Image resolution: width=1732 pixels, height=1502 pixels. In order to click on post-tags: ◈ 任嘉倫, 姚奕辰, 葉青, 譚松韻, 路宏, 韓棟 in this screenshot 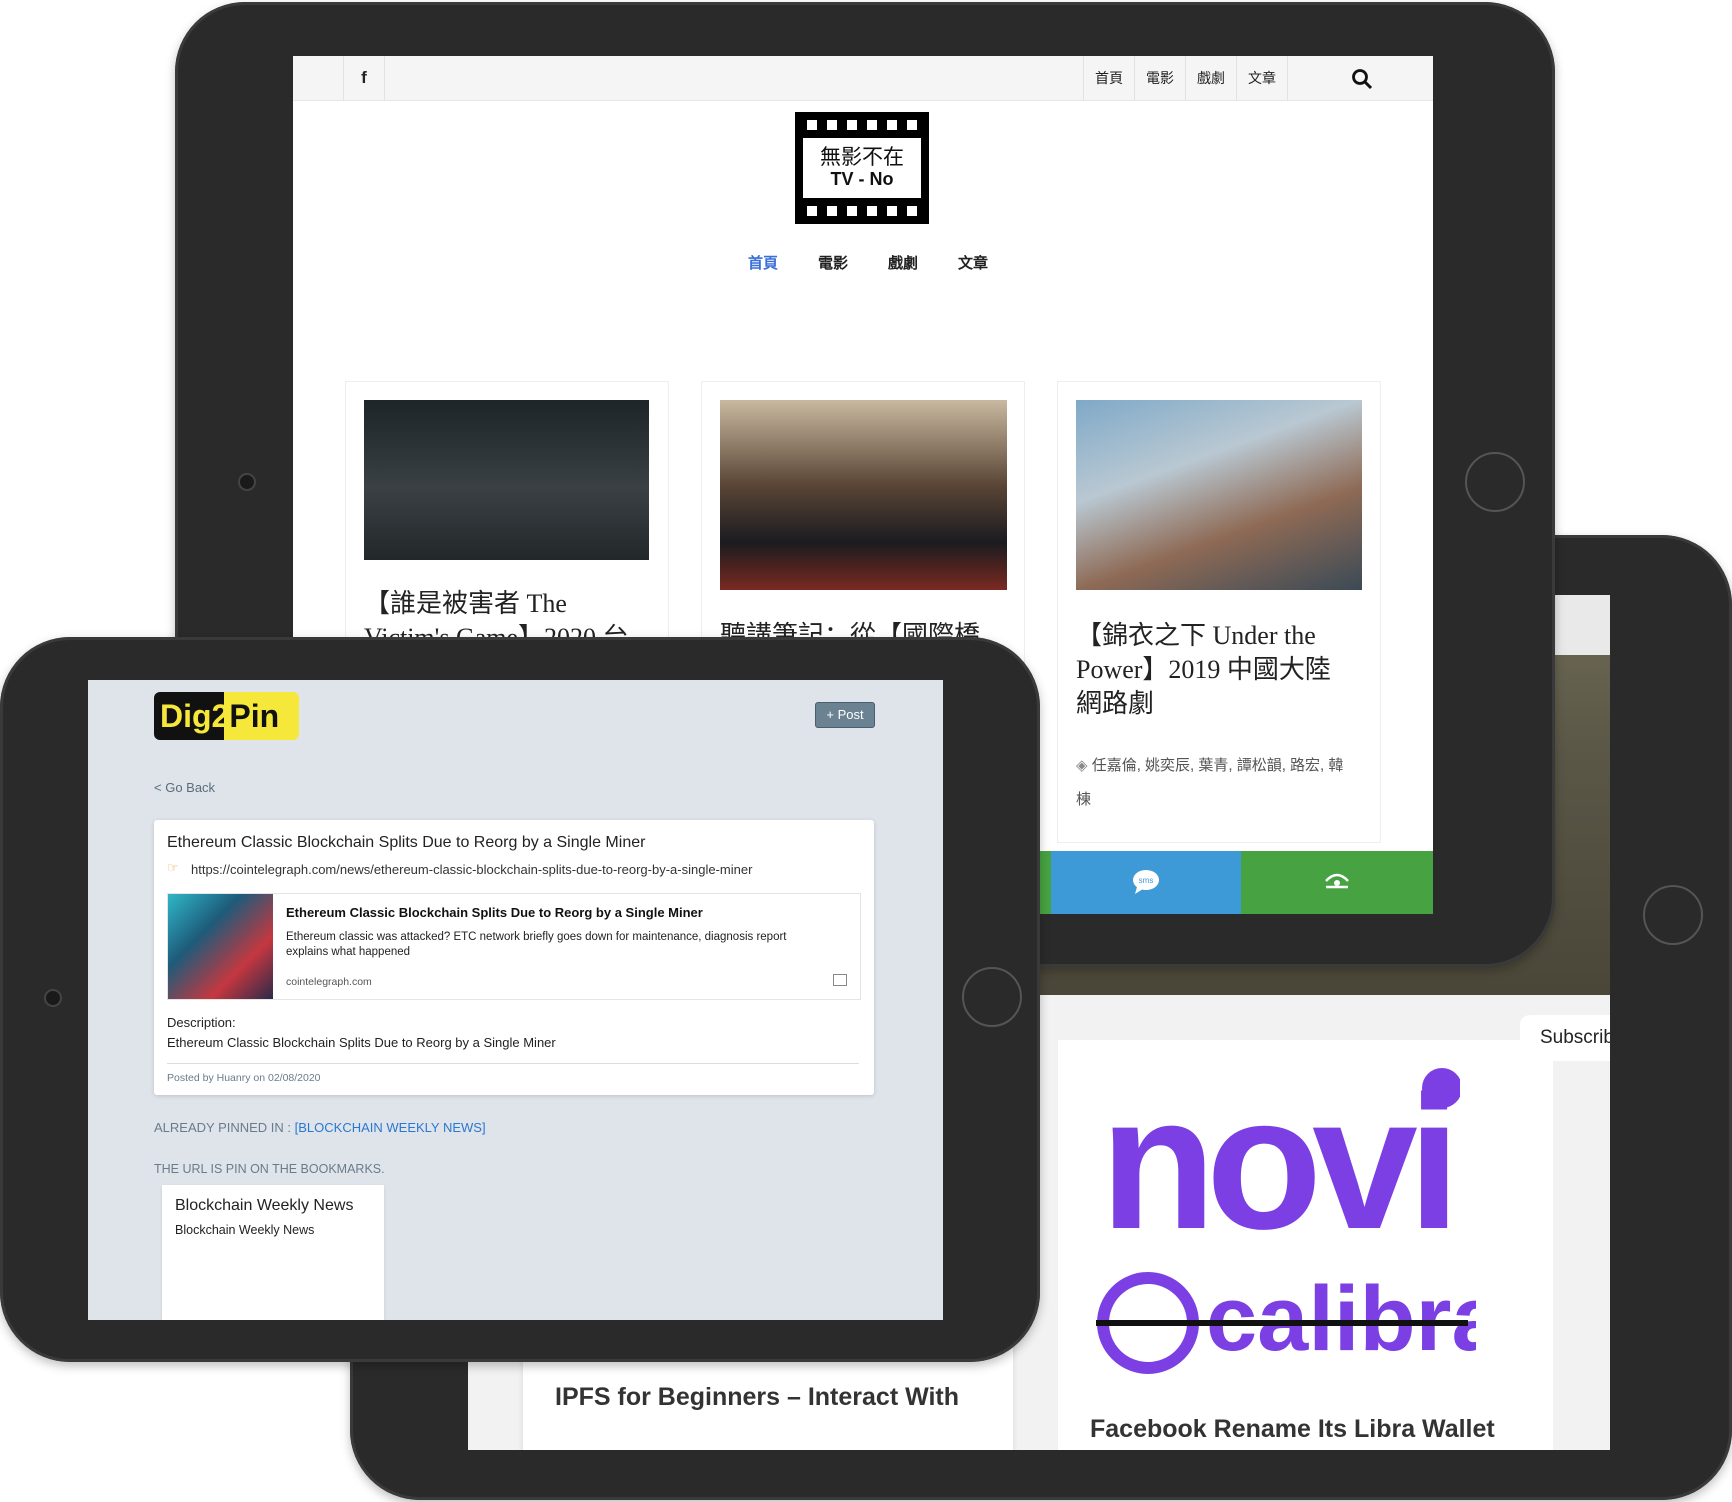, I will do `click(1211, 783)`.